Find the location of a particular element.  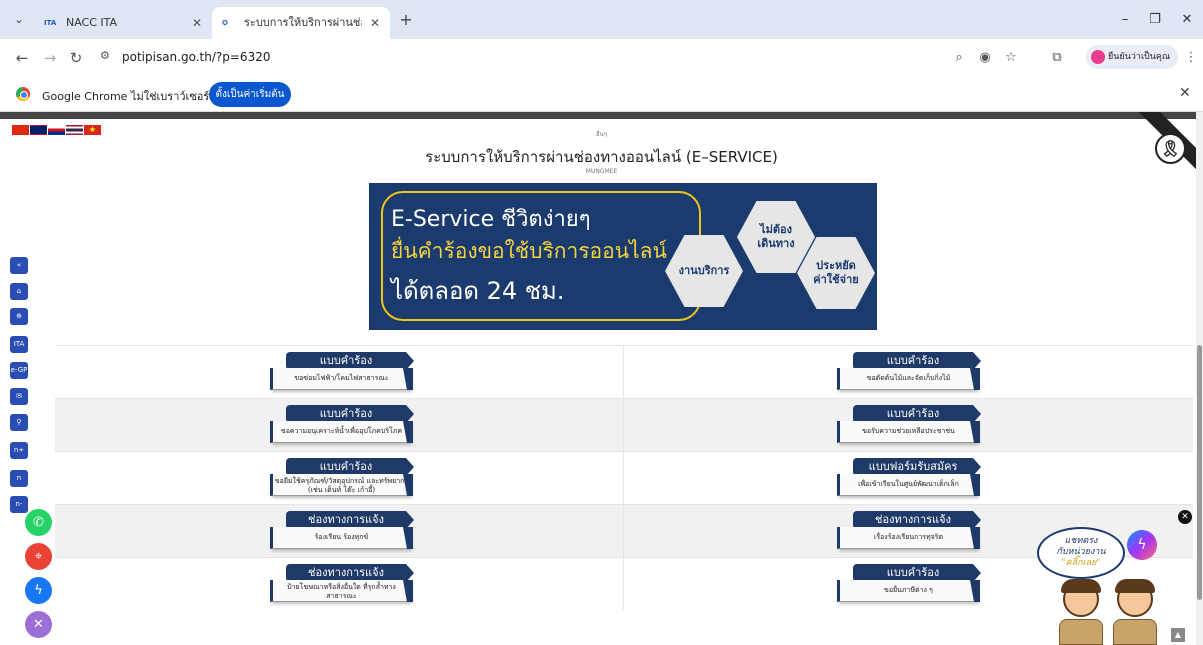

mascot-image is located at coordinates (1110, 610).